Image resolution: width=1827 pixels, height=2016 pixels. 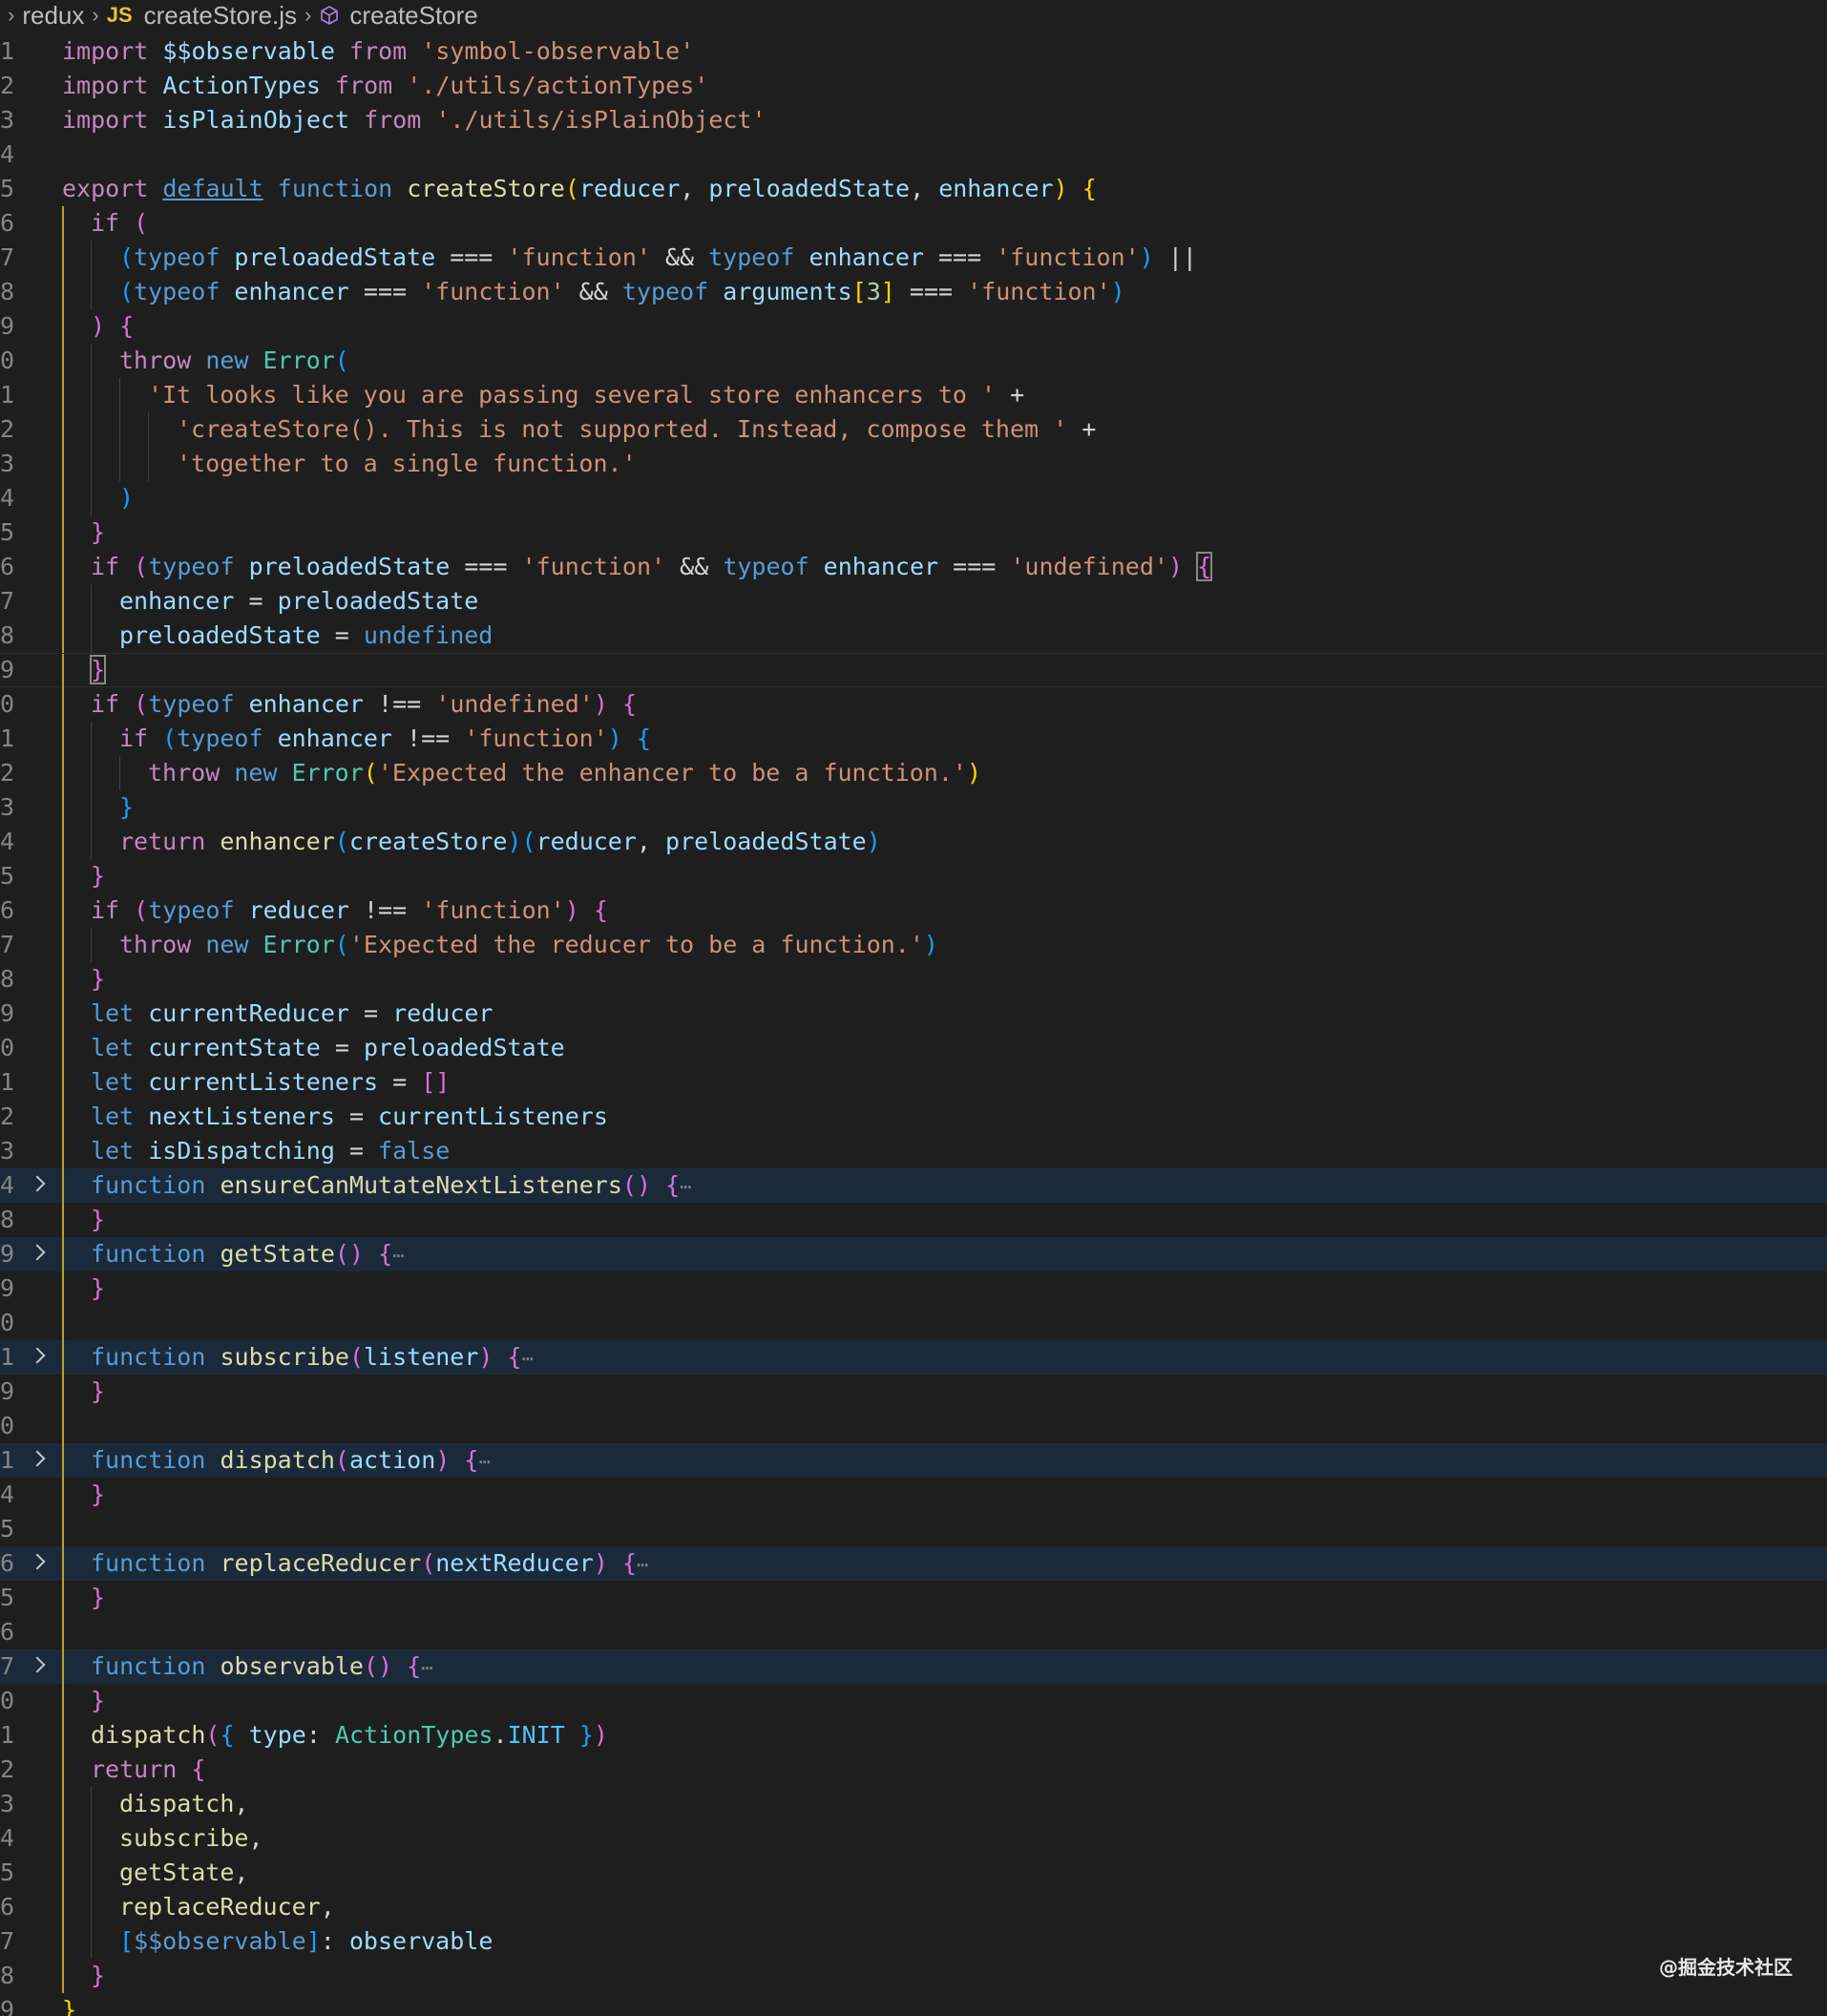 What do you see at coordinates (249, 1151) in the screenshot?
I see `code-token: isDispatching` at bounding box center [249, 1151].